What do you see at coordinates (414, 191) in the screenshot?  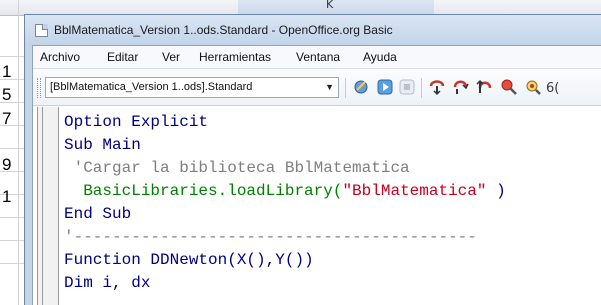 I see `code-token: "BblMatematica"` at bounding box center [414, 191].